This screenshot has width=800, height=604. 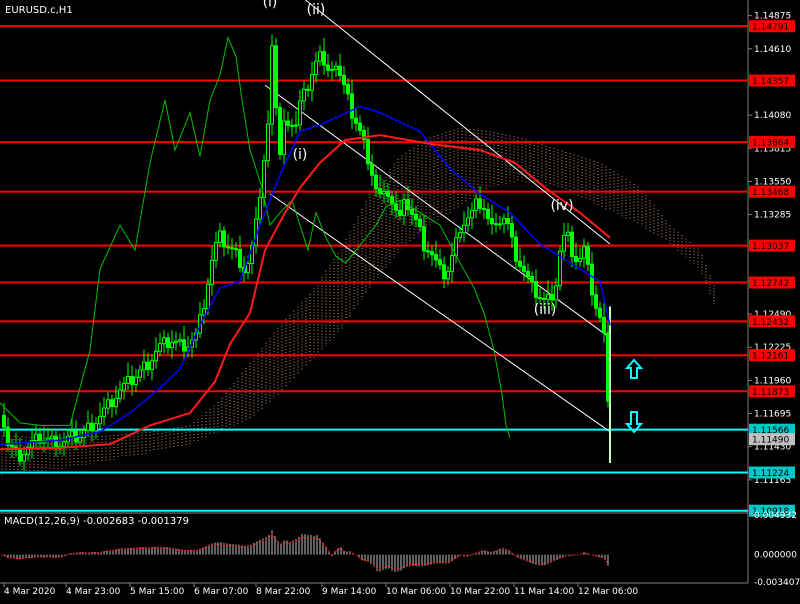 I want to click on resistance-price-label: 1.13037, so click(x=770, y=247).